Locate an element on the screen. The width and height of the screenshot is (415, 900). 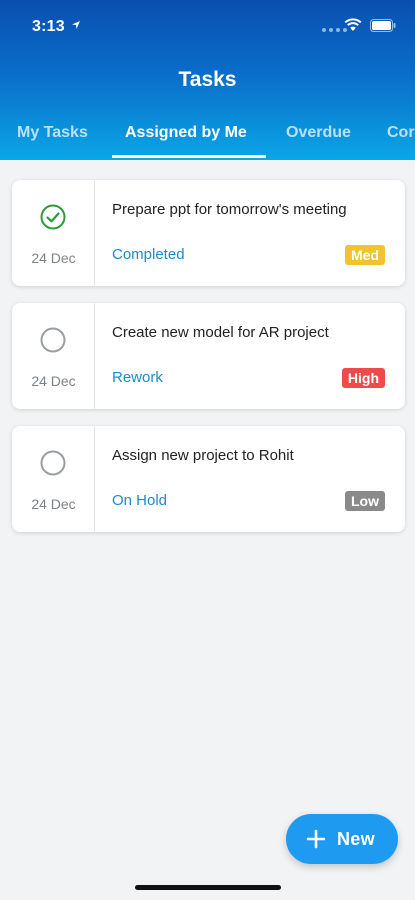
new-task-button: New is located at coordinates (342, 839).